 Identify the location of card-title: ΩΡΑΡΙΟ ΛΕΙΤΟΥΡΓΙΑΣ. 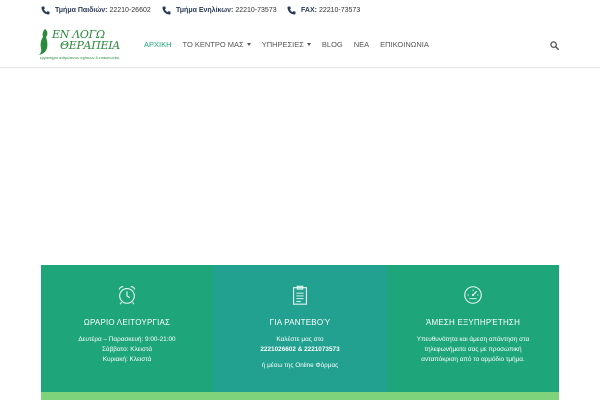
(127, 322).